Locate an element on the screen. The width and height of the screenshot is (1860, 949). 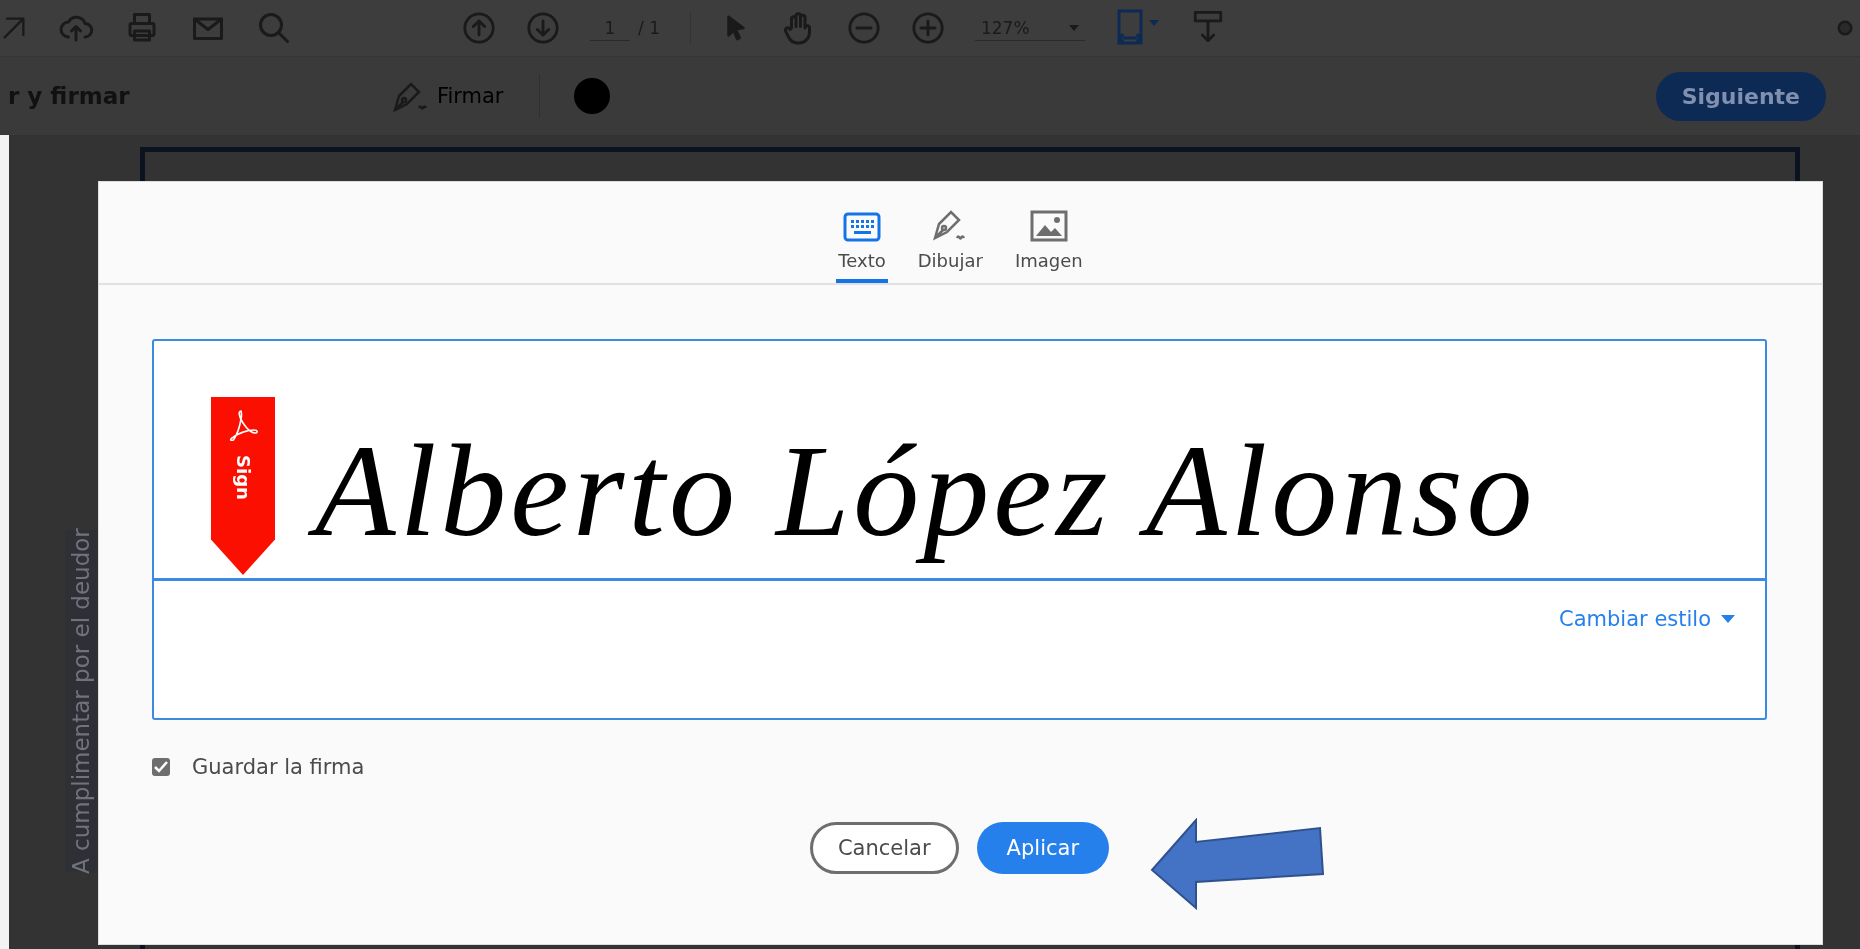
search-icon is located at coordinates (274, 28).